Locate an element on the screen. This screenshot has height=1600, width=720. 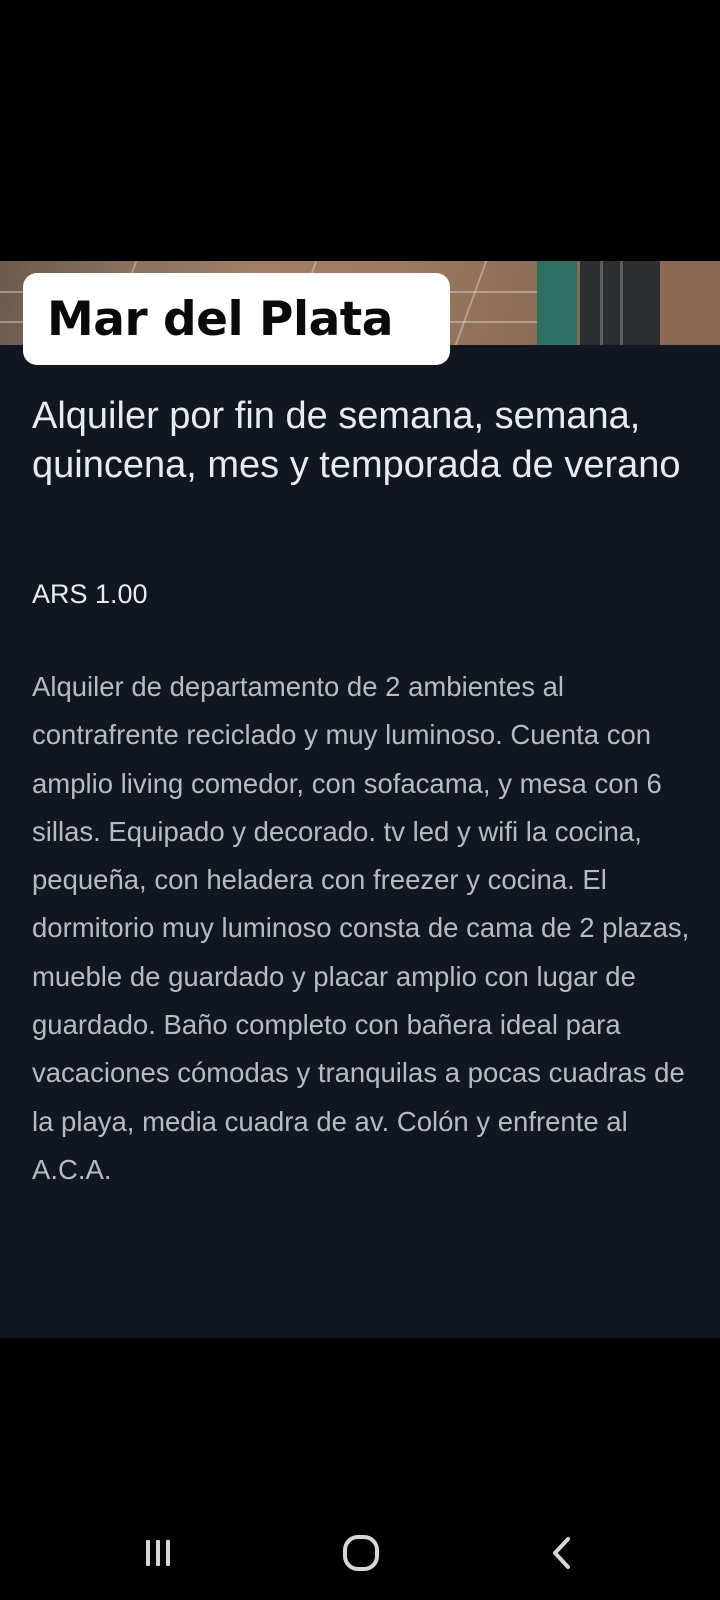
recent-apps-button is located at coordinates (158, 1553).